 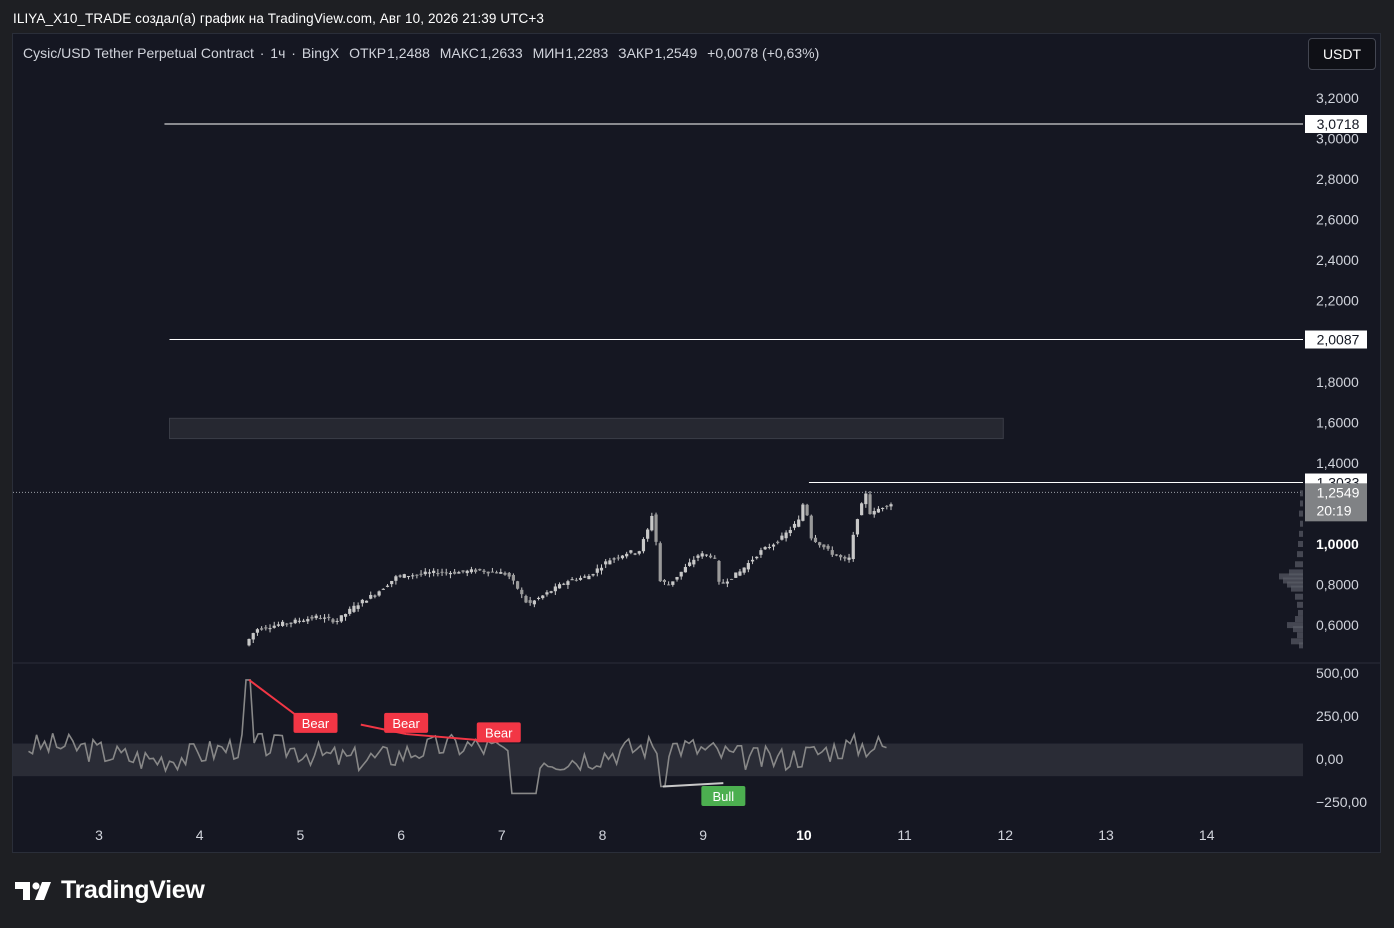 What do you see at coordinates (1333, 510) in the screenshot?
I see `bar-countdown-label: 20:19` at bounding box center [1333, 510].